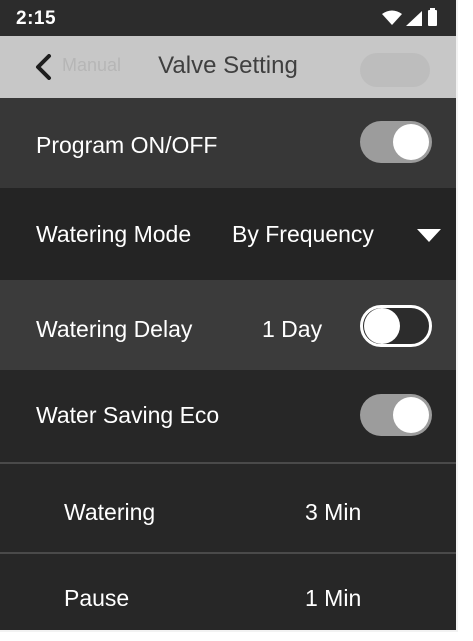 The image size is (473, 641). I want to click on battery-icon, so click(432, 17).